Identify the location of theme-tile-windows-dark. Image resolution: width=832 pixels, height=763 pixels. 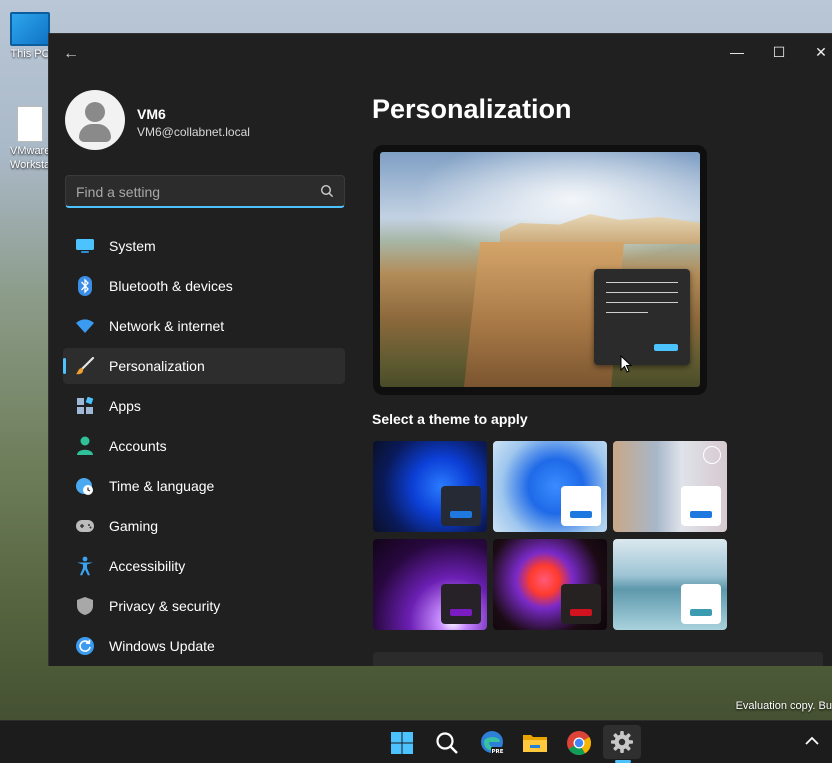
(430, 486).